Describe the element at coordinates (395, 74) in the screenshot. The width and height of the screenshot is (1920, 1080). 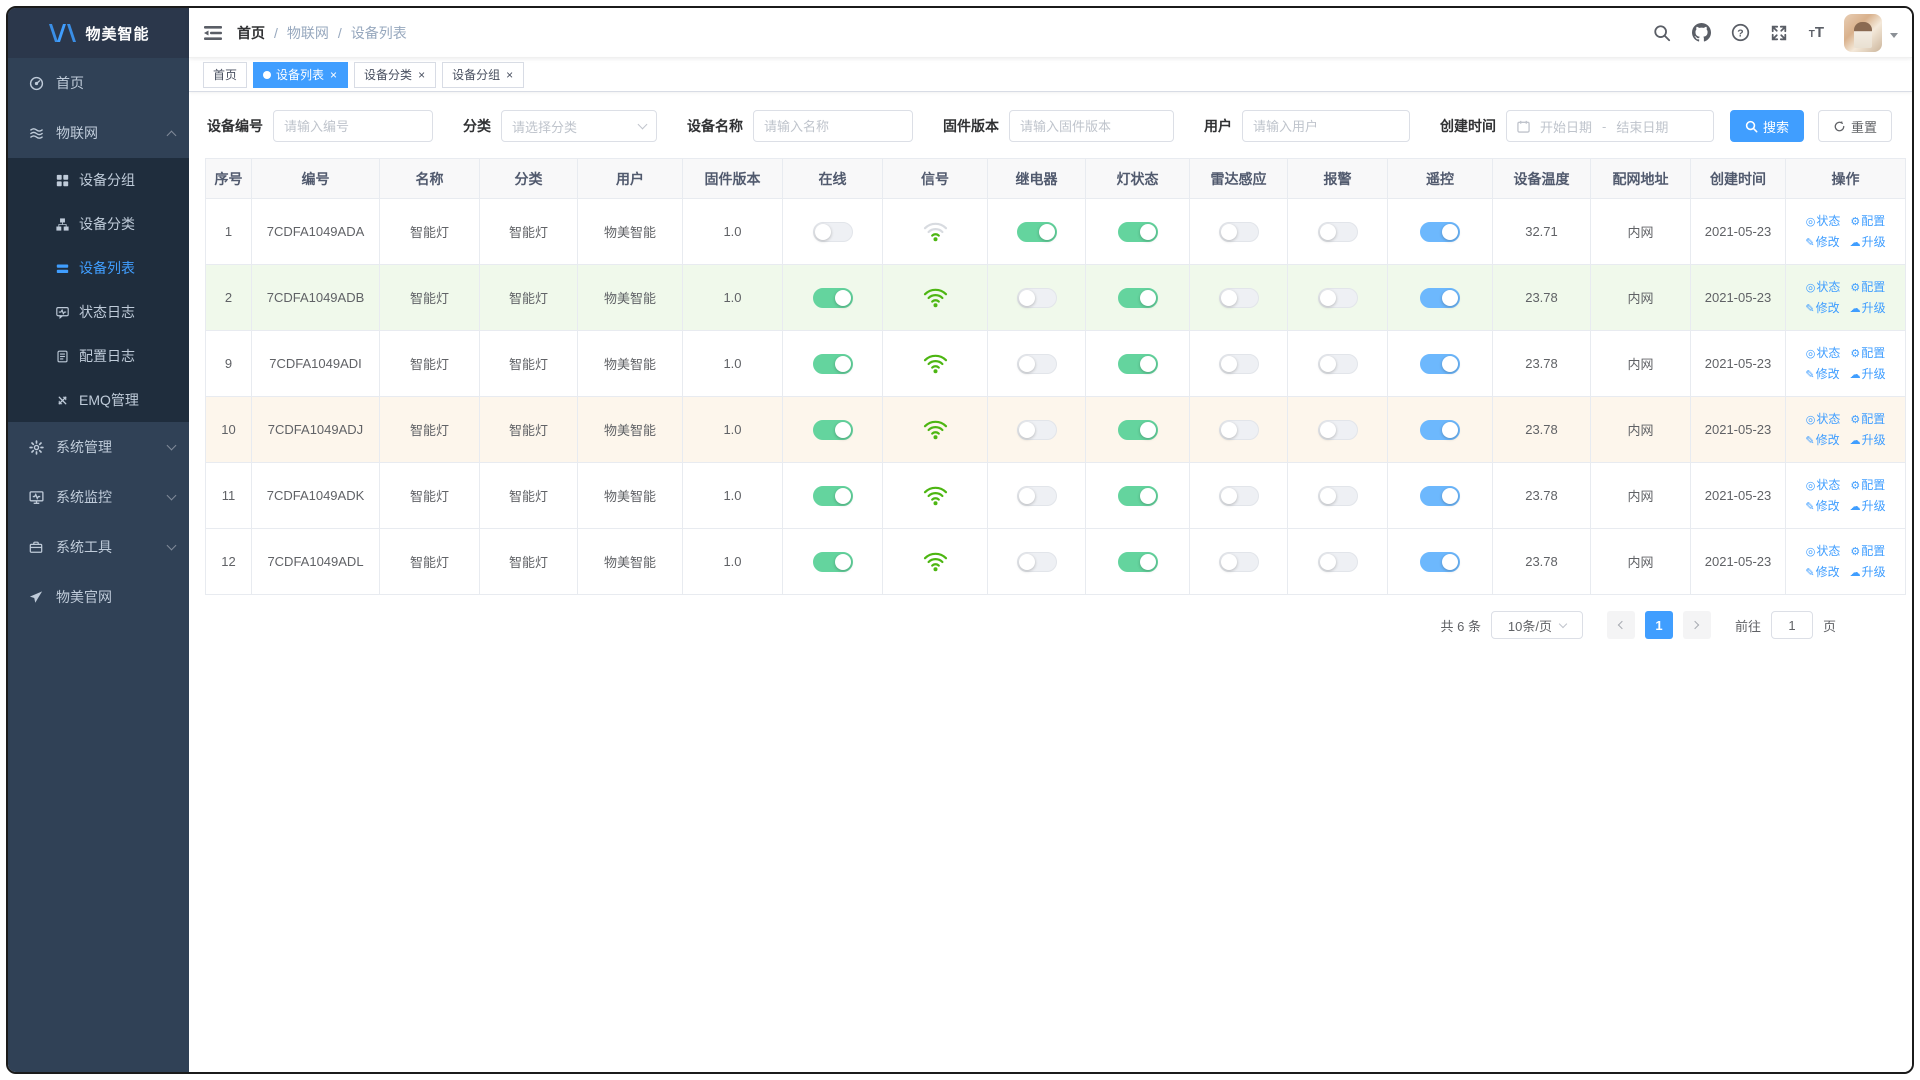
I see `tab-device-category: 设备分类 ×` at that location.